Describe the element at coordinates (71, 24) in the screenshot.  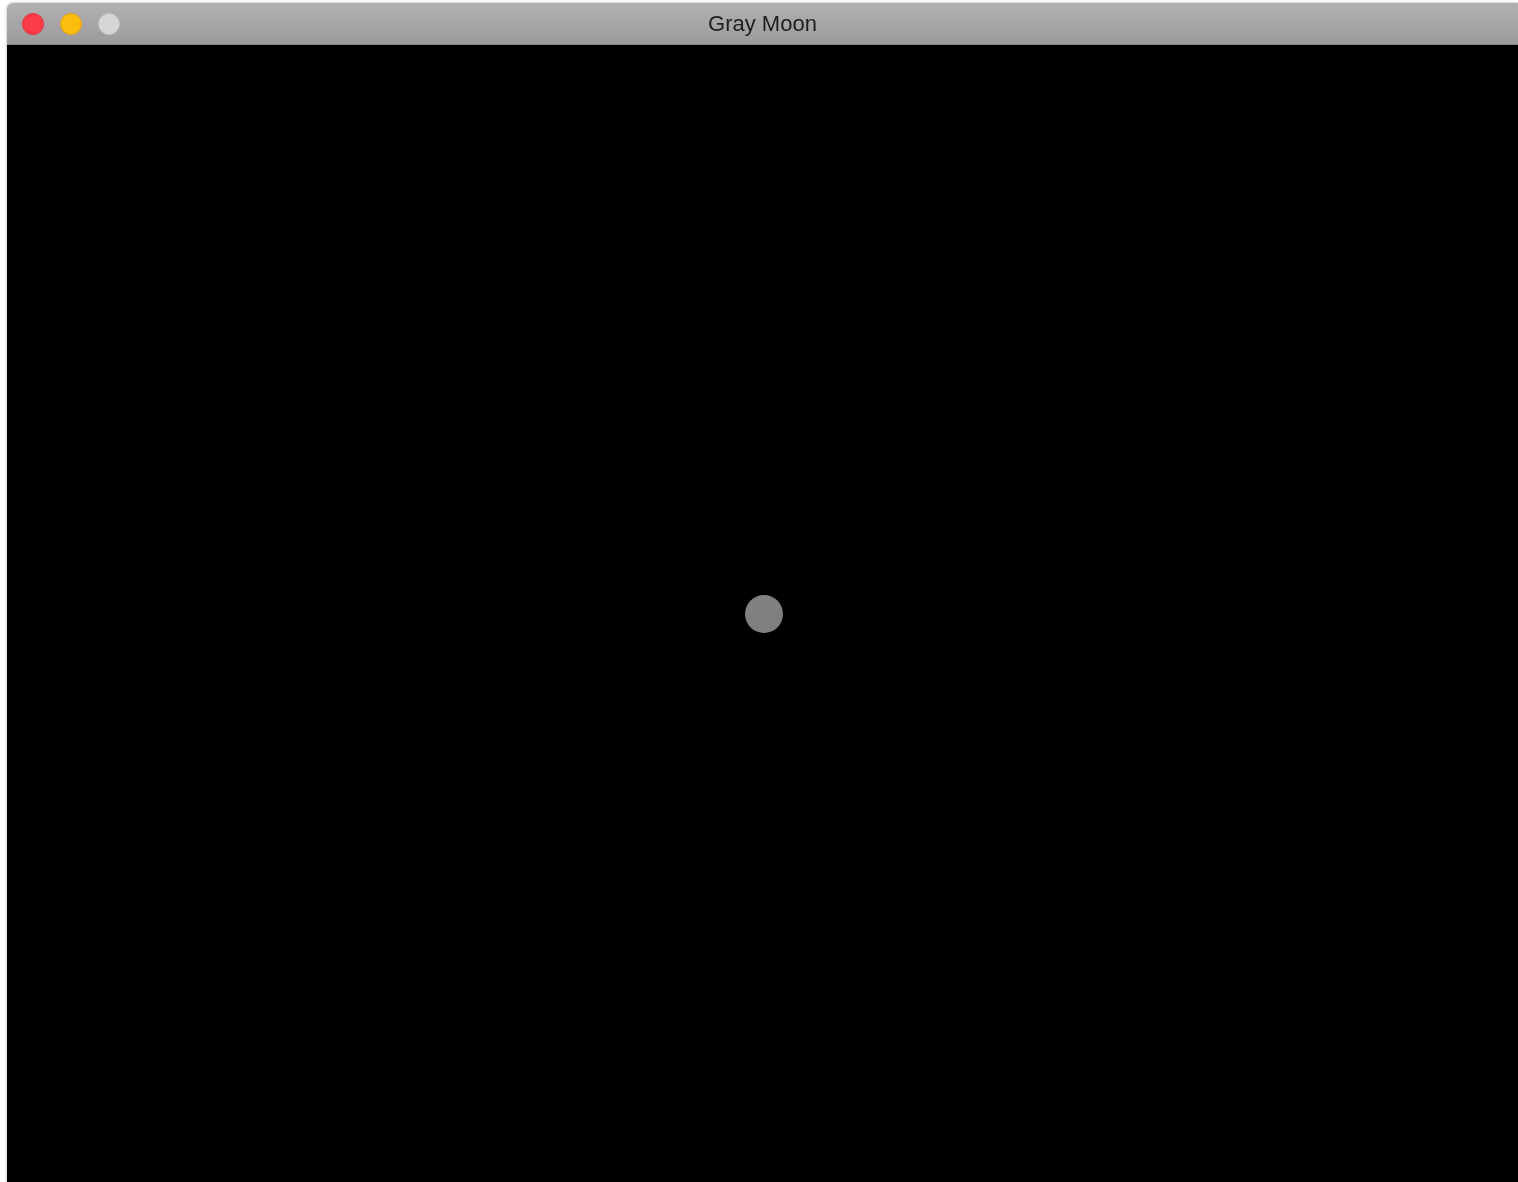
I see `minimize-button` at that location.